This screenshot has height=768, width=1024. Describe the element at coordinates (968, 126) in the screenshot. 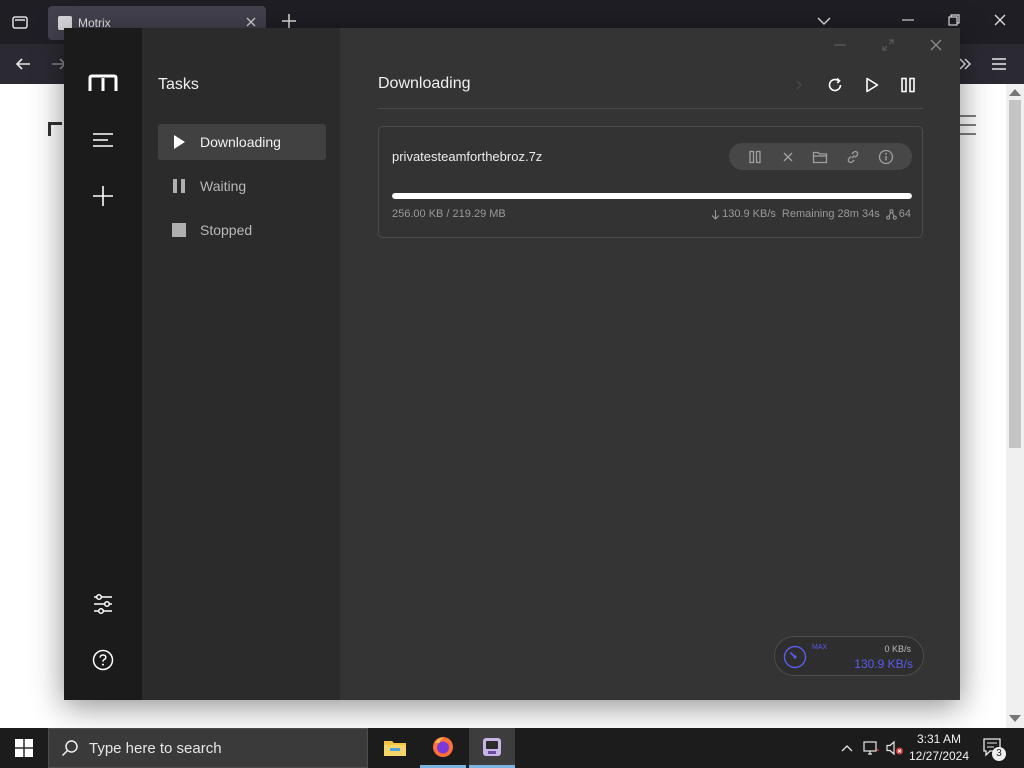

I see `page-menu-icon` at that location.